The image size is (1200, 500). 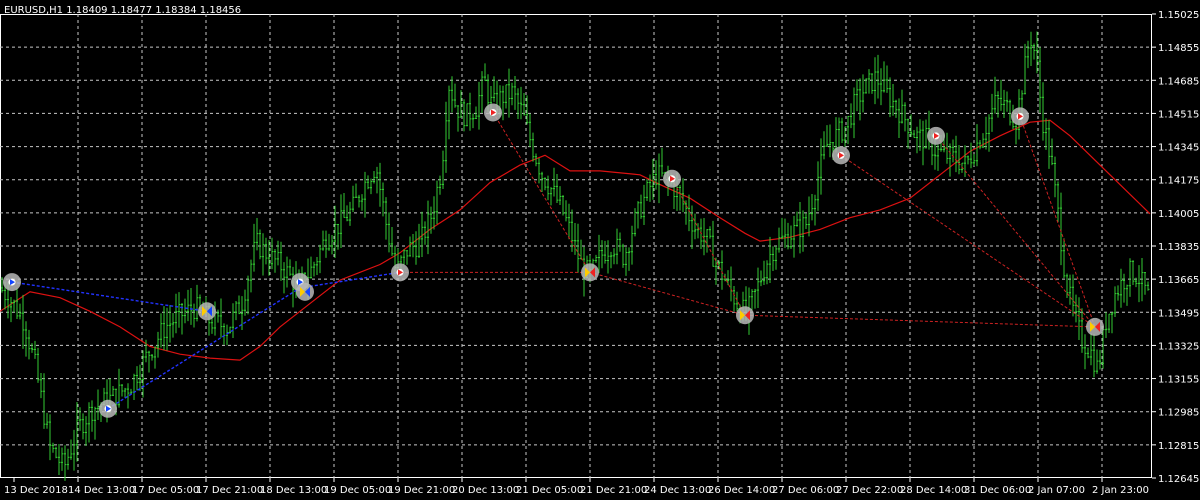 I want to click on x-tick-label: 24 Dec 13:00, so click(x=677, y=490).